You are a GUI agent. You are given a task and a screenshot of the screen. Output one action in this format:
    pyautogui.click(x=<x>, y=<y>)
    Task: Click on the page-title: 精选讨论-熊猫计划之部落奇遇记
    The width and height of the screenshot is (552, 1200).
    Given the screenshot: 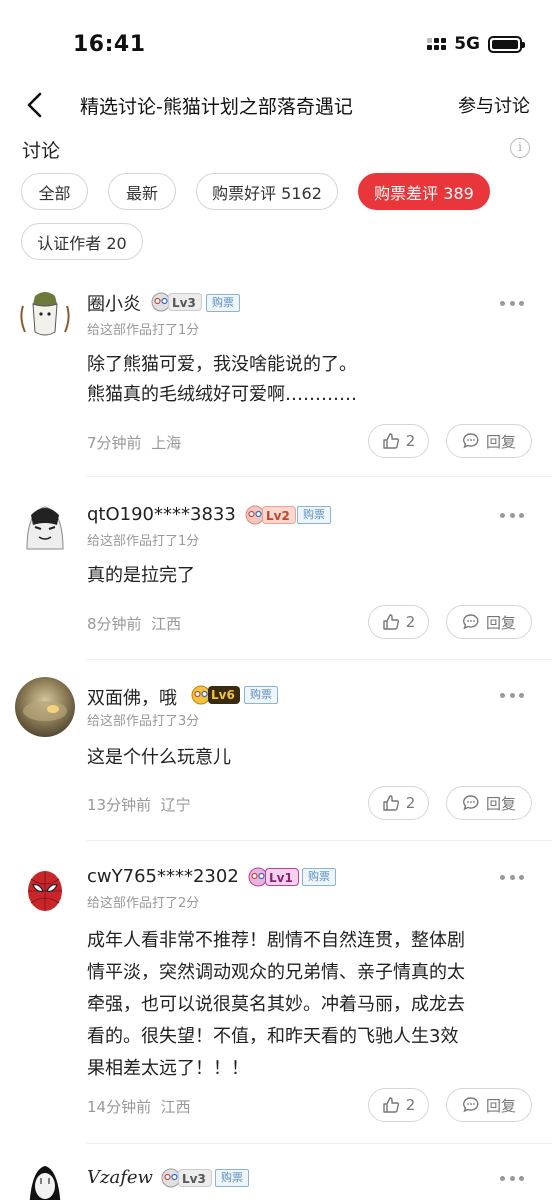 What is the action you would take?
    pyautogui.click(x=216, y=107)
    